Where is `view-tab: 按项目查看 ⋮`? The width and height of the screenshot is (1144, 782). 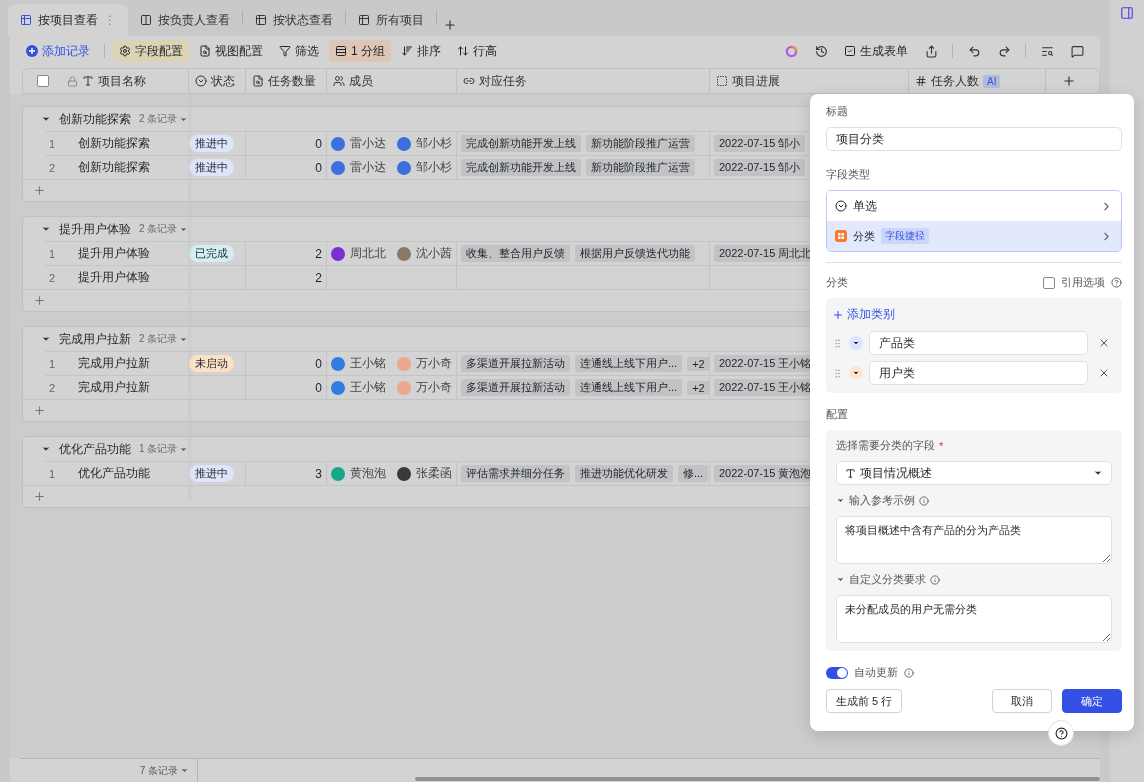
view-tab: 按项目查看 ⋮ is located at coordinates (68, 20).